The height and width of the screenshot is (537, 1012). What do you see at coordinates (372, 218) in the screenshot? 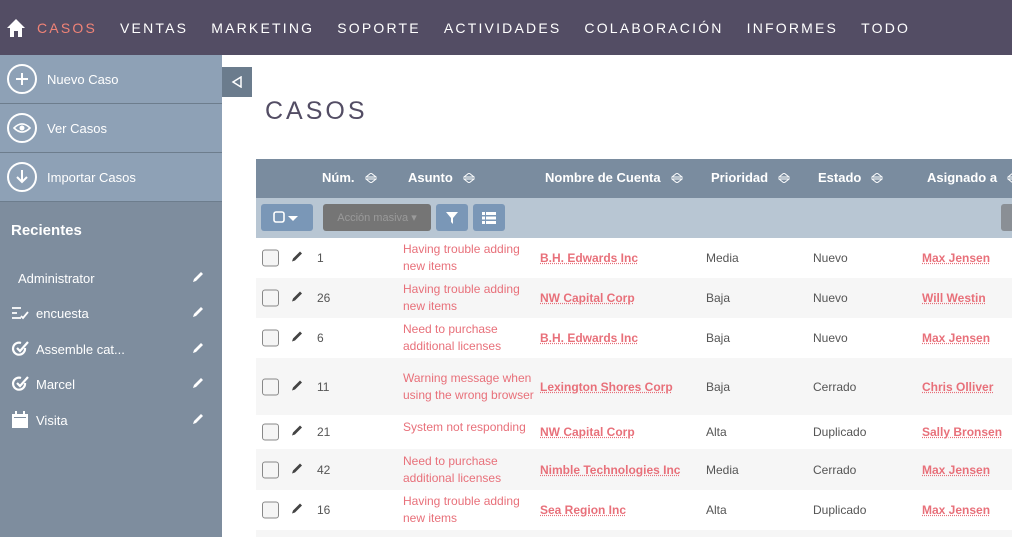
I see `mass-action-label: Acción masiva` at bounding box center [372, 218].